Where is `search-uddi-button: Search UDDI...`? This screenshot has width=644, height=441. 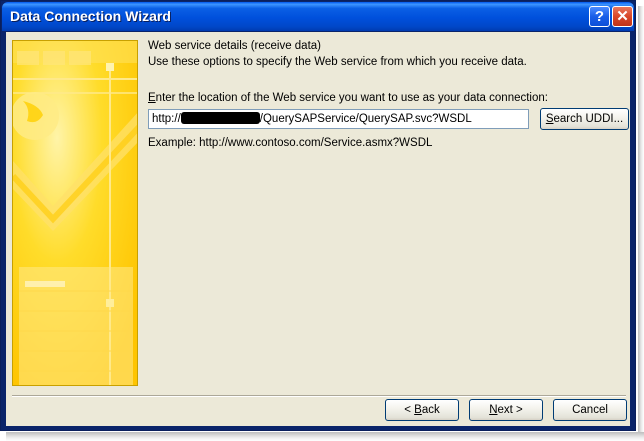
search-uddi-button: Search UDDI... is located at coordinates (584, 119).